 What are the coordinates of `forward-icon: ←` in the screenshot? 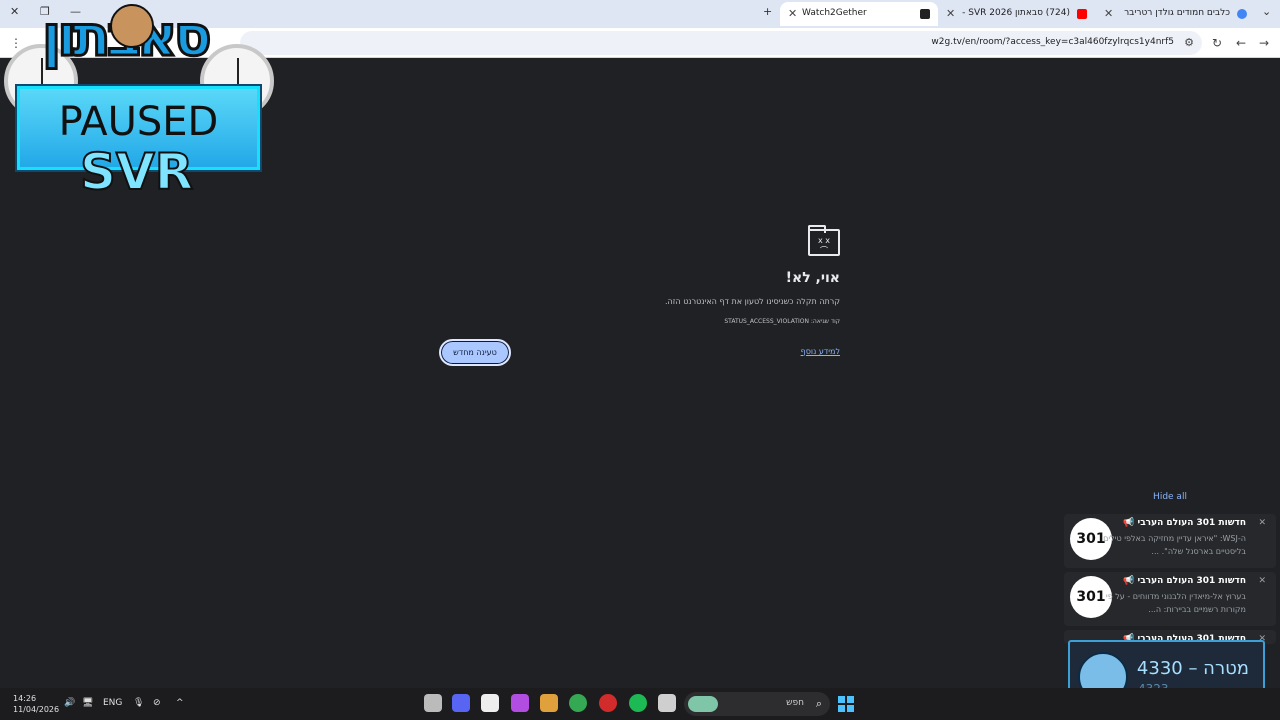 It's located at (1241, 43).